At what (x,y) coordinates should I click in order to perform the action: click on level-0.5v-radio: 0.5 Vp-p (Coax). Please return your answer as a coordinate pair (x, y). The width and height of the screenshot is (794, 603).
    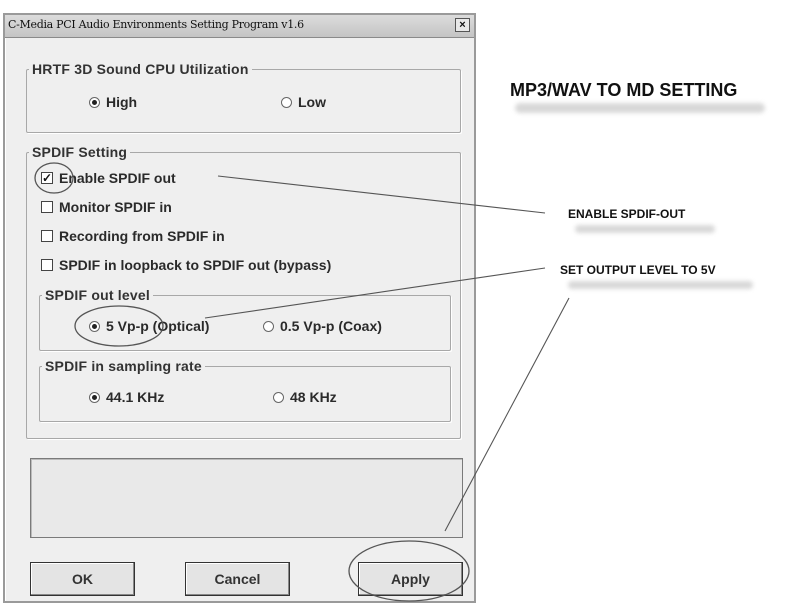
    Looking at the image, I should click on (322, 326).